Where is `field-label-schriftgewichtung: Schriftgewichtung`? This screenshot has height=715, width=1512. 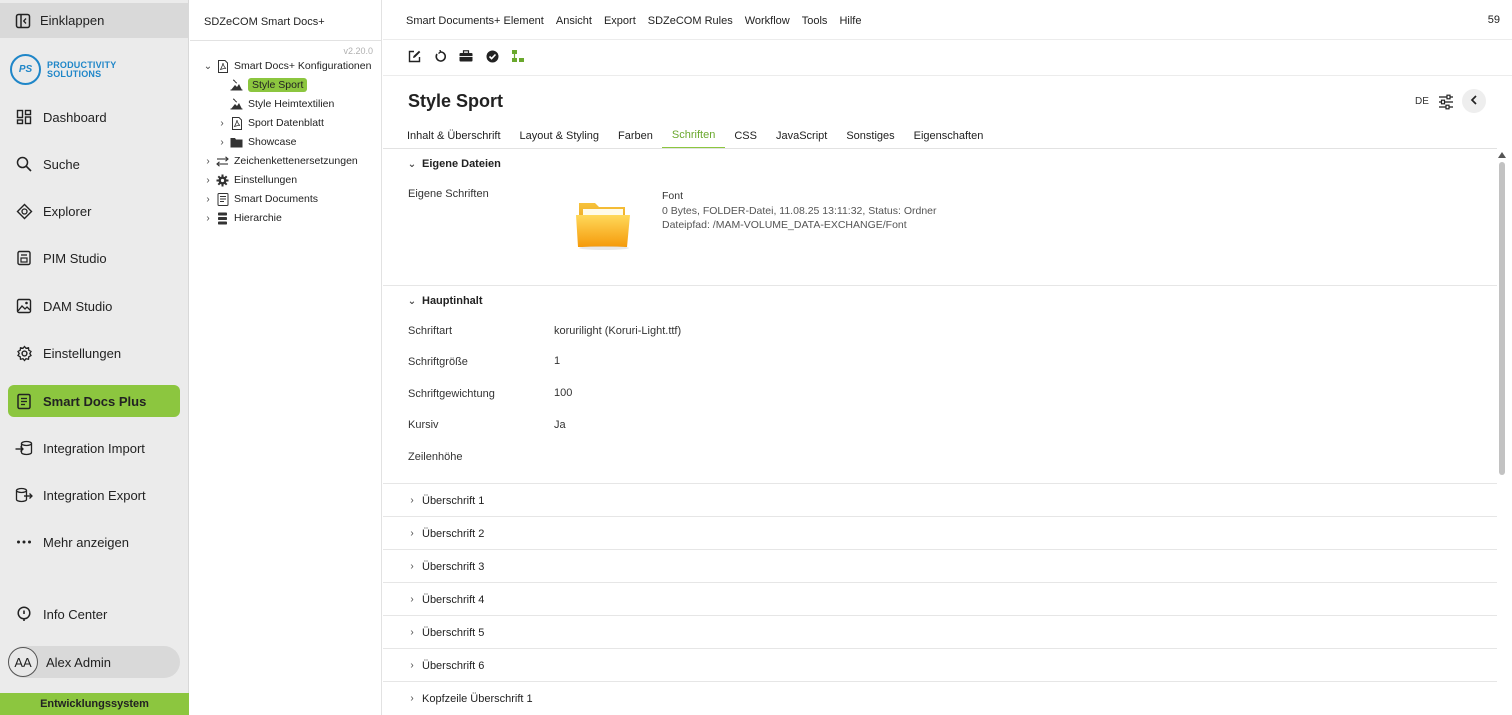
field-label-schriftgewichtung: Schriftgewichtung is located at coordinates (451, 394).